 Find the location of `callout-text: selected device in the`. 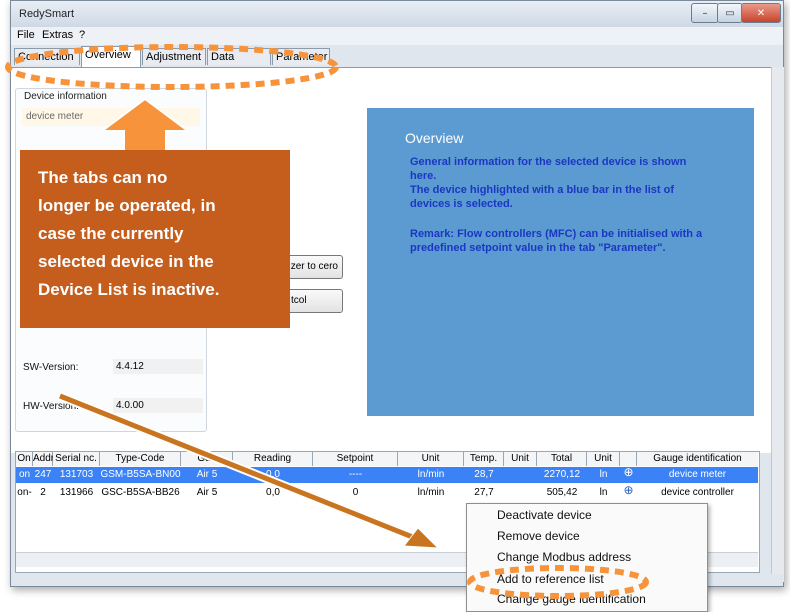

callout-text: selected device in the is located at coordinates (126, 261).